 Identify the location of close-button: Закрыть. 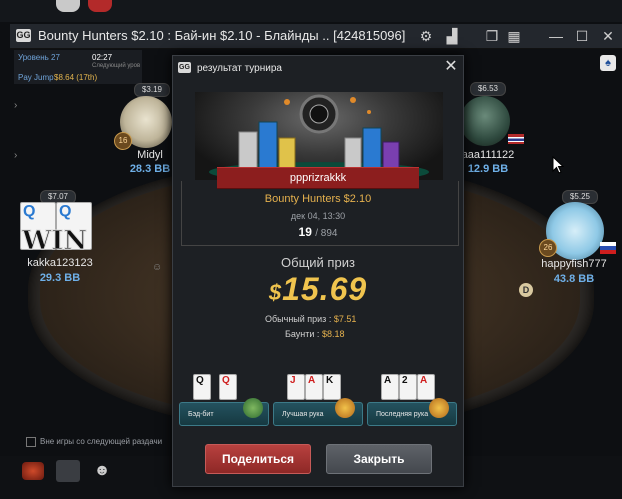
(379, 459).